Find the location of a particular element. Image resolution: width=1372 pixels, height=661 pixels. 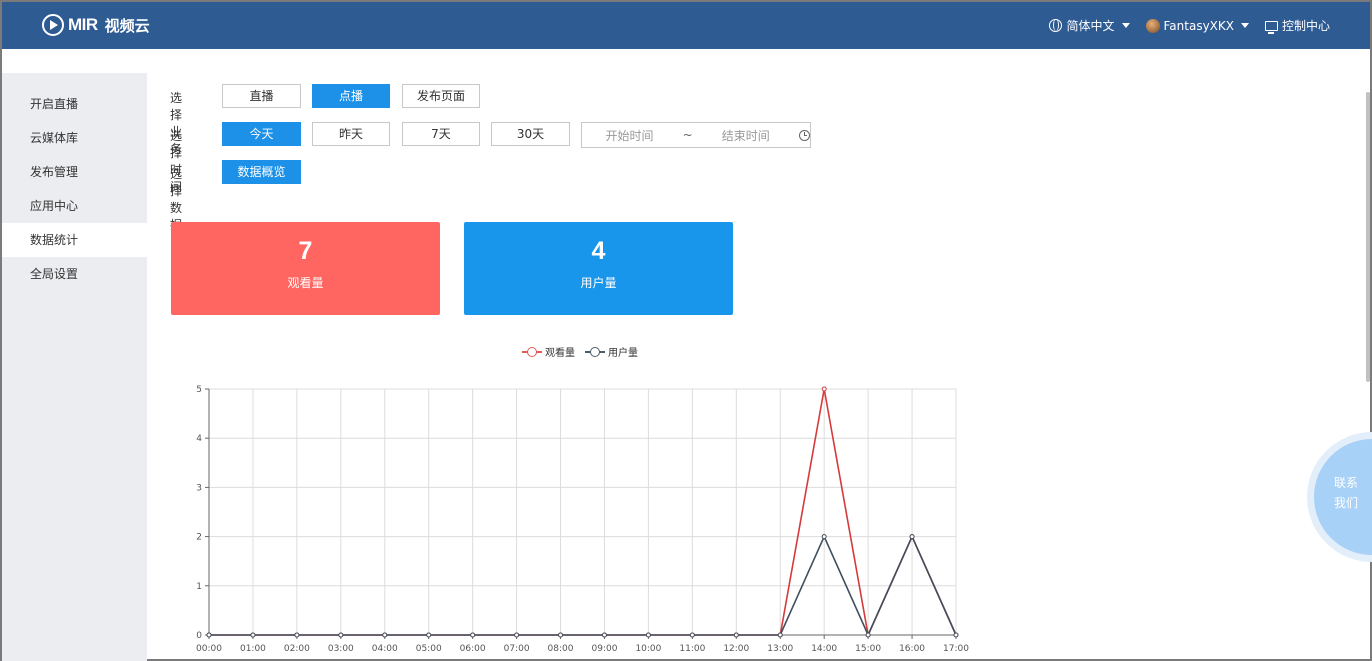

business-option-live: 直播 is located at coordinates (261, 96).